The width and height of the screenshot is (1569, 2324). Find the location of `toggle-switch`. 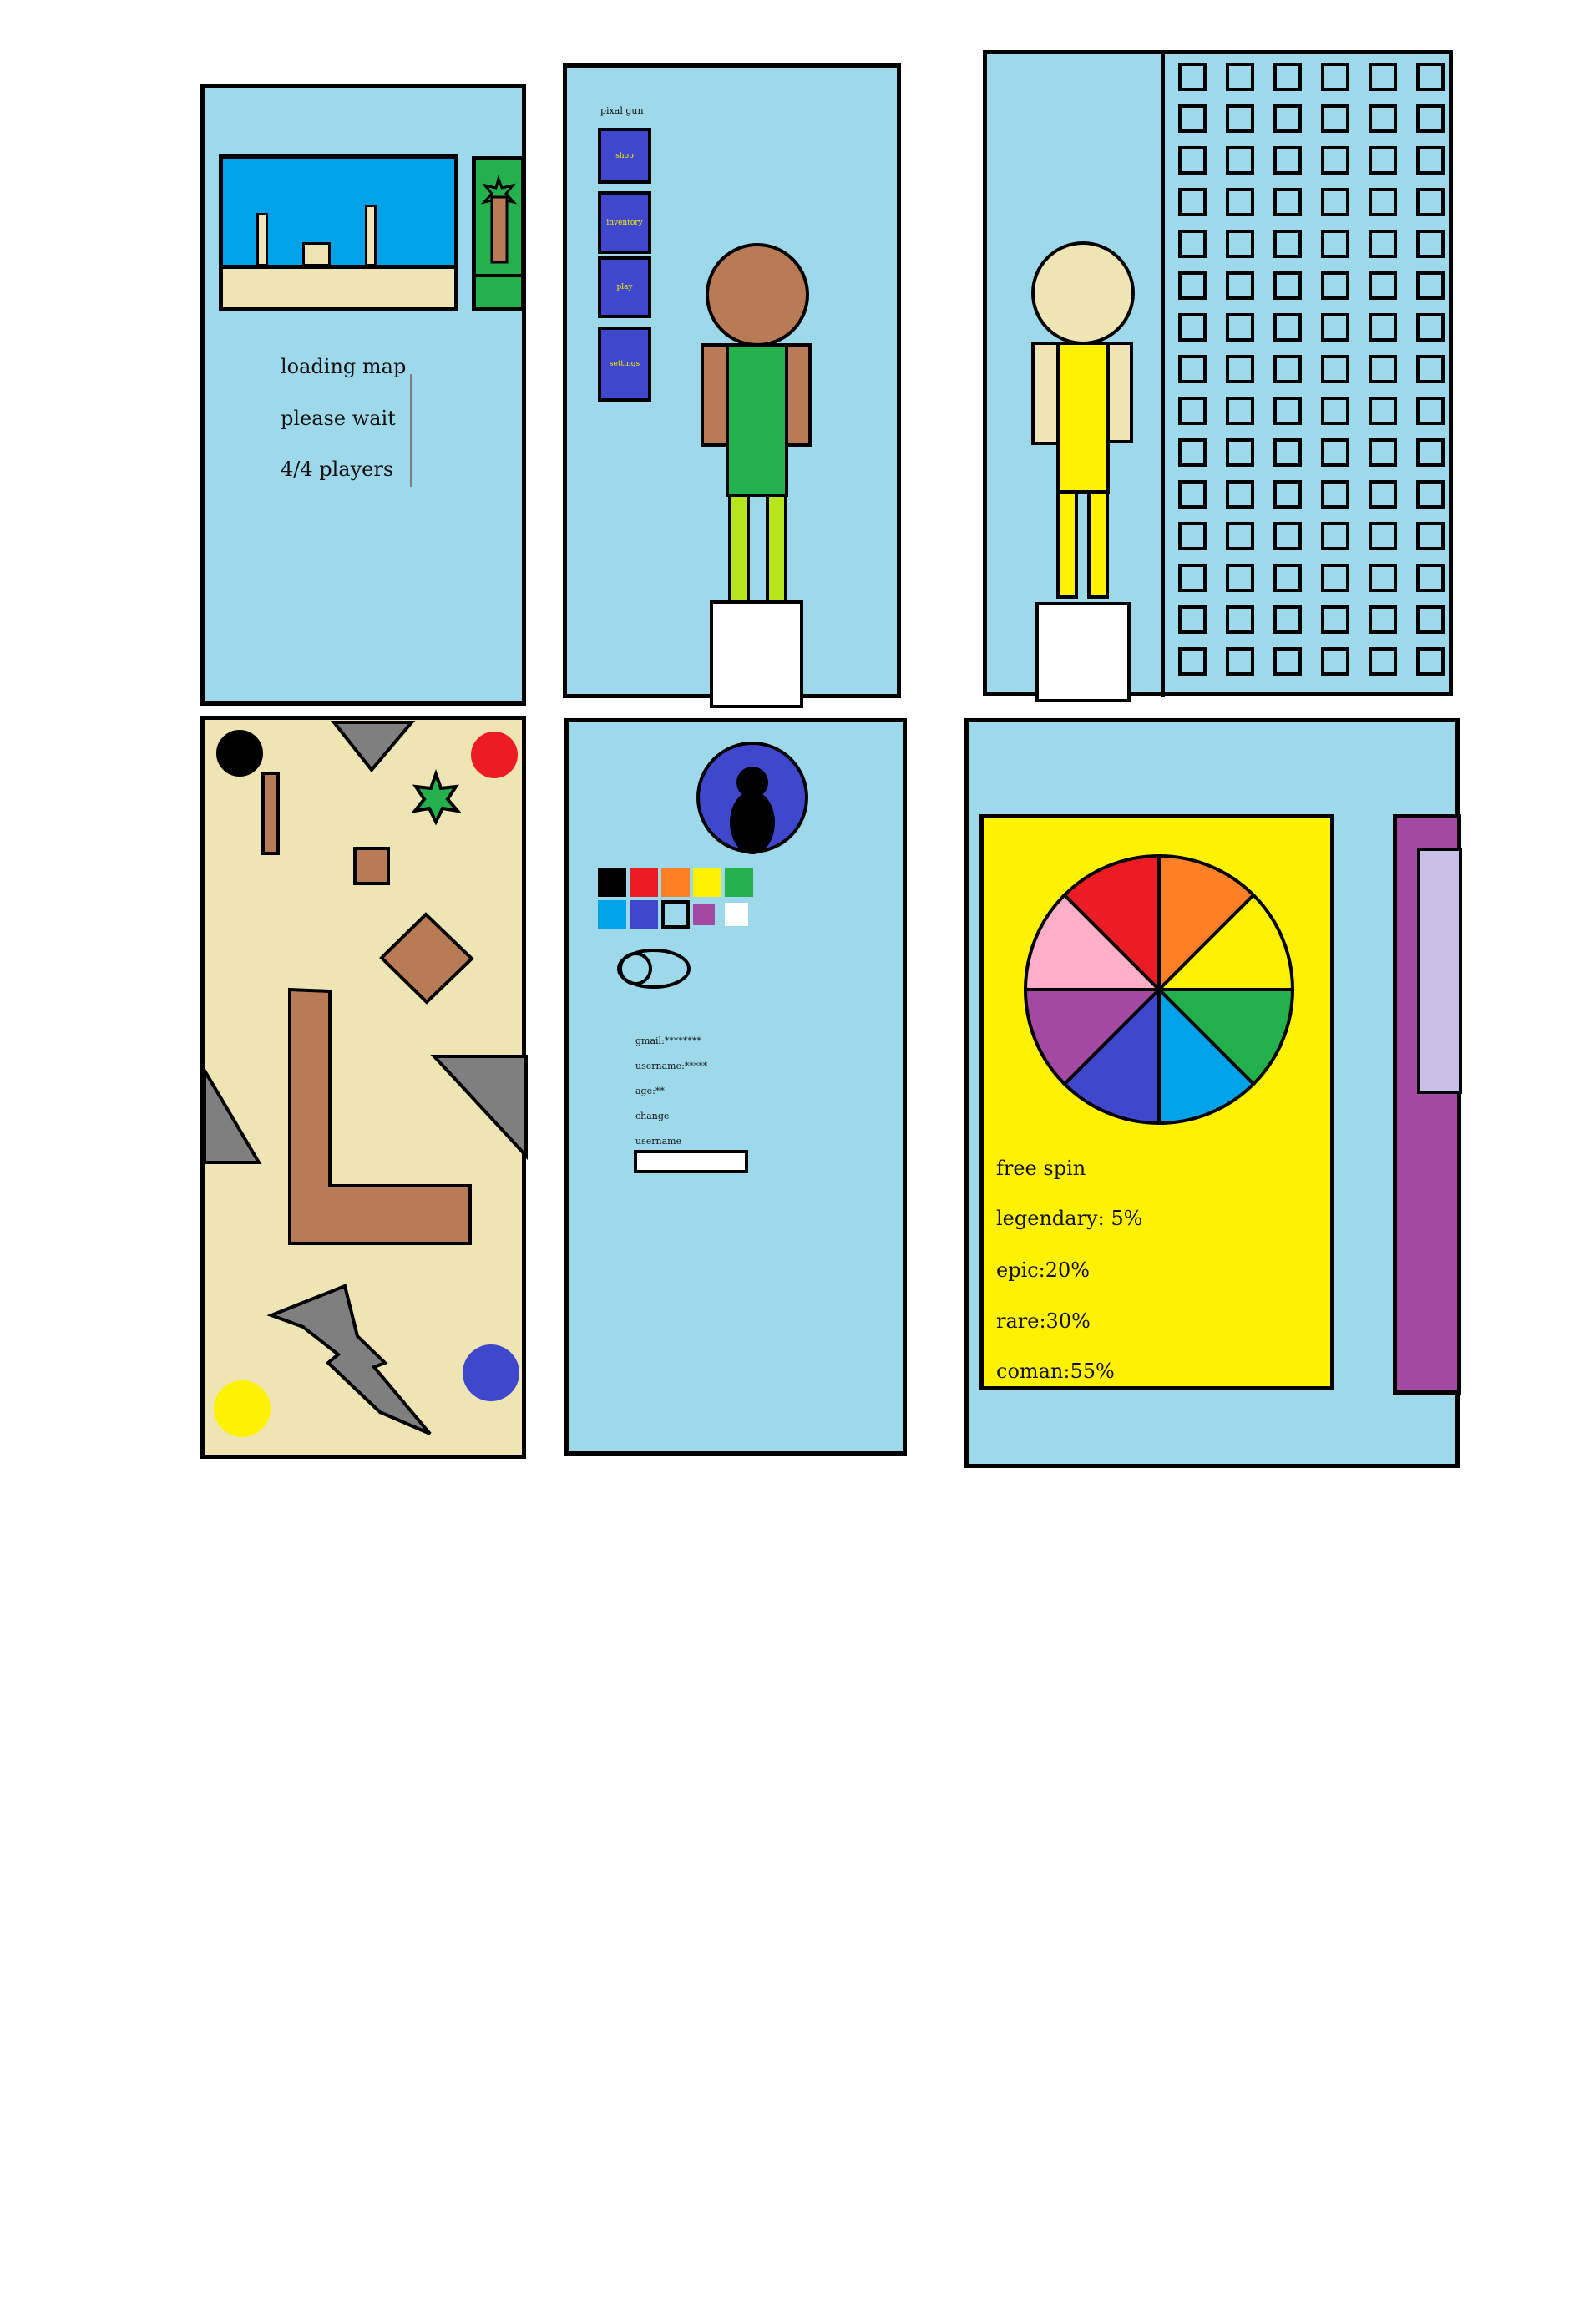

toggle-switch is located at coordinates (658, 970).